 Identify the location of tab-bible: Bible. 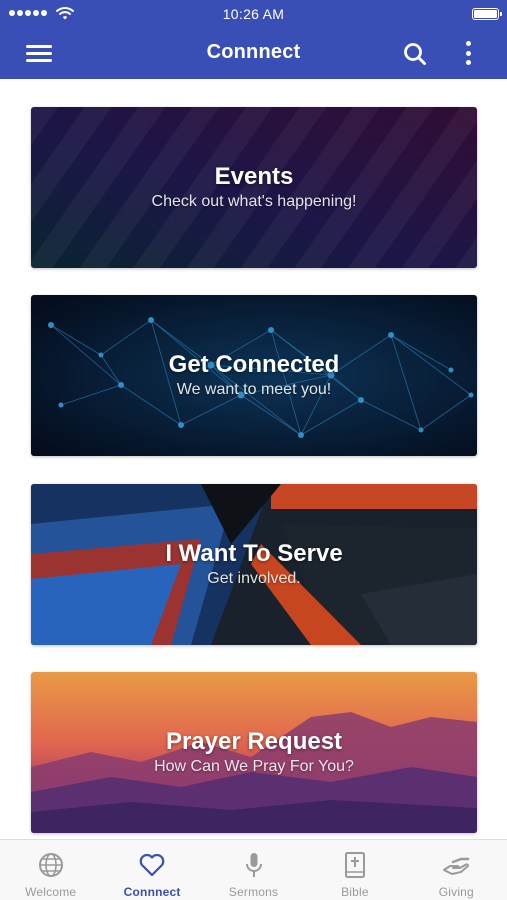
(354, 870).